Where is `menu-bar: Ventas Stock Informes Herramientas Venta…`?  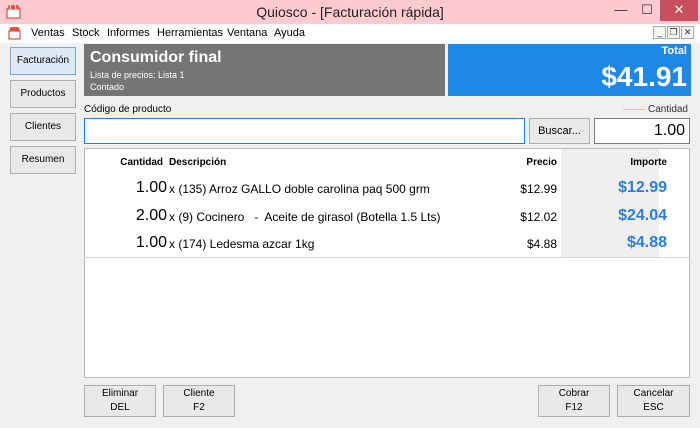 menu-bar: Ventas Stock Informes Herramientas Venta… is located at coordinates (350, 33).